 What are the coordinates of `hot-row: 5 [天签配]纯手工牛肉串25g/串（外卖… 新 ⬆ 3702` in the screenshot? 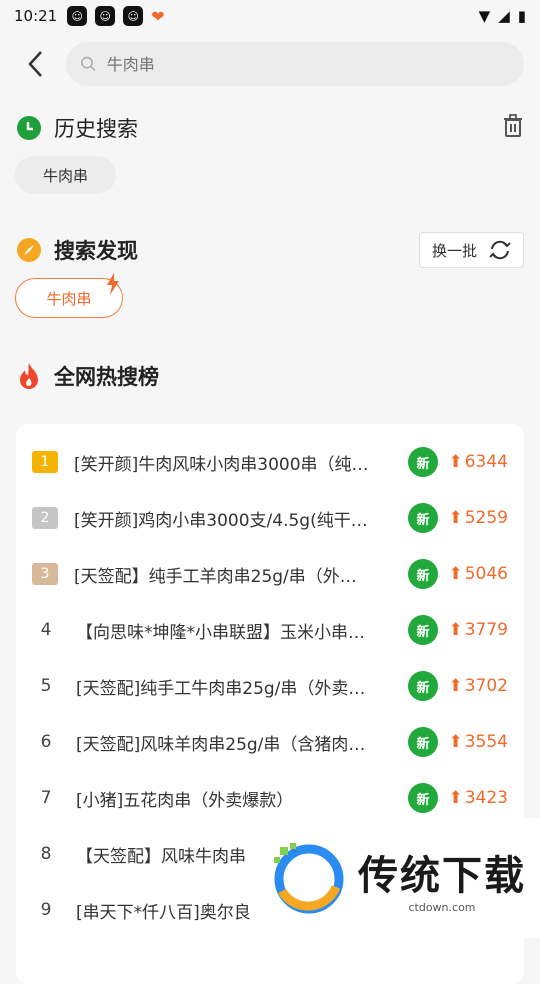 It's located at (270, 686).